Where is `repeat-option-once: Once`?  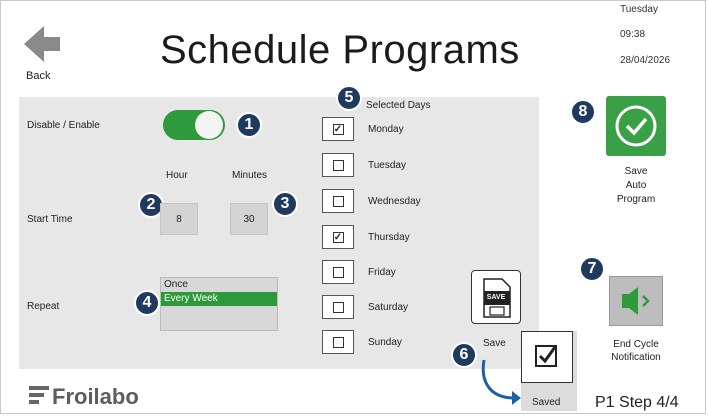 repeat-option-once: Once is located at coordinates (219, 285).